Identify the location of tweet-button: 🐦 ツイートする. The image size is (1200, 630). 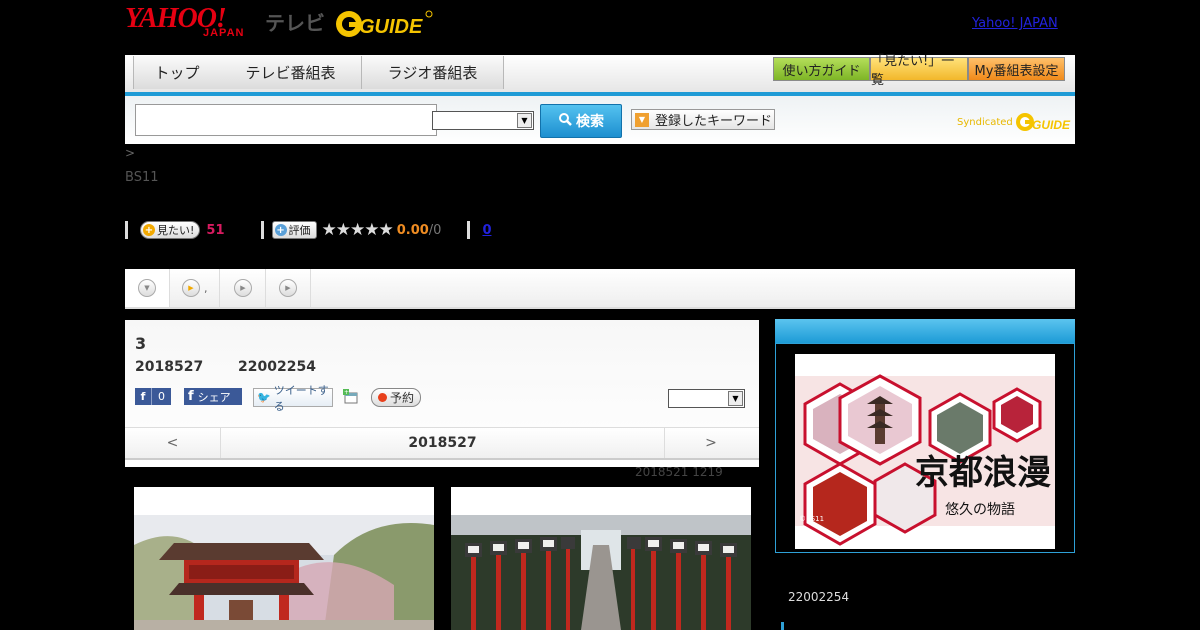
(293, 398).